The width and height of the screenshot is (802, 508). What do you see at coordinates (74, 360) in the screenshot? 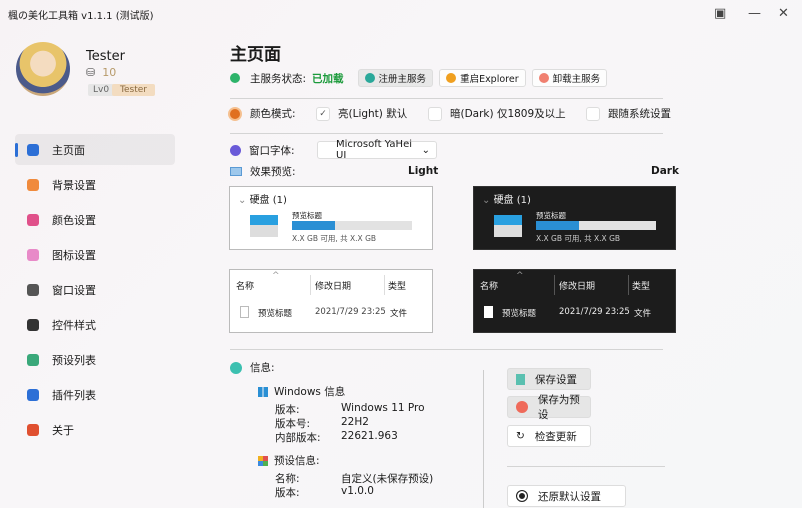
I see `sidebar-item-label: 预设列表` at bounding box center [74, 360].